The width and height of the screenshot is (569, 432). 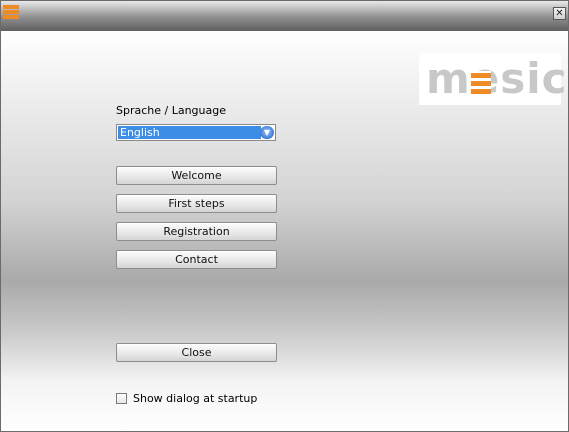 I want to click on app-menu-icon, so click(x=11, y=12).